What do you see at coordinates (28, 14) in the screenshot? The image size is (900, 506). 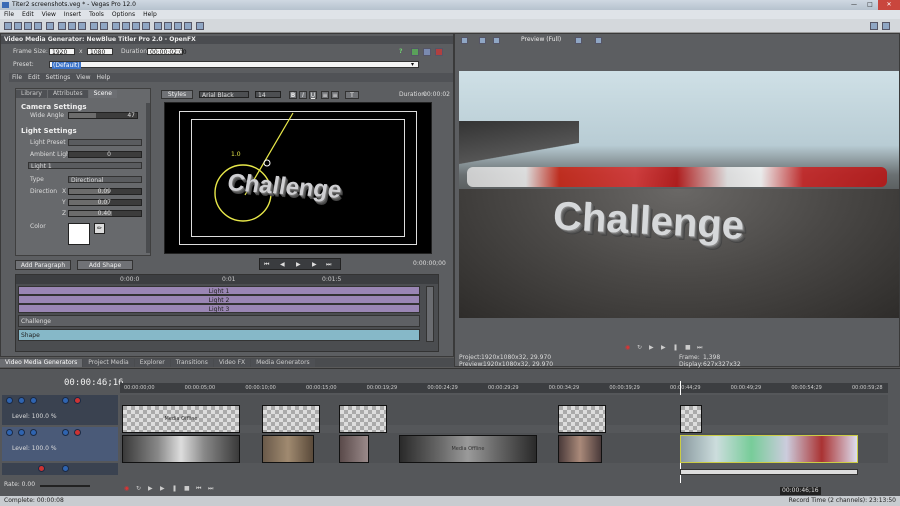 I see `menu-edit: Edit` at bounding box center [28, 14].